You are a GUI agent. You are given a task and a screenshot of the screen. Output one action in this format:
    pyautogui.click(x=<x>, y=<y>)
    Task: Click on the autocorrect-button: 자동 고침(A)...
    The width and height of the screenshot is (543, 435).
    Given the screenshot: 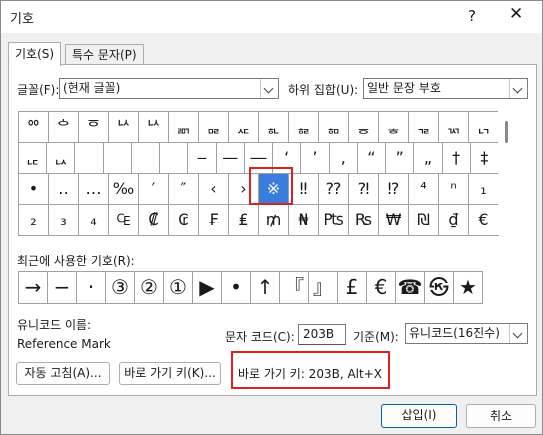 What is the action you would take?
    pyautogui.click(x=63, y=373)
    